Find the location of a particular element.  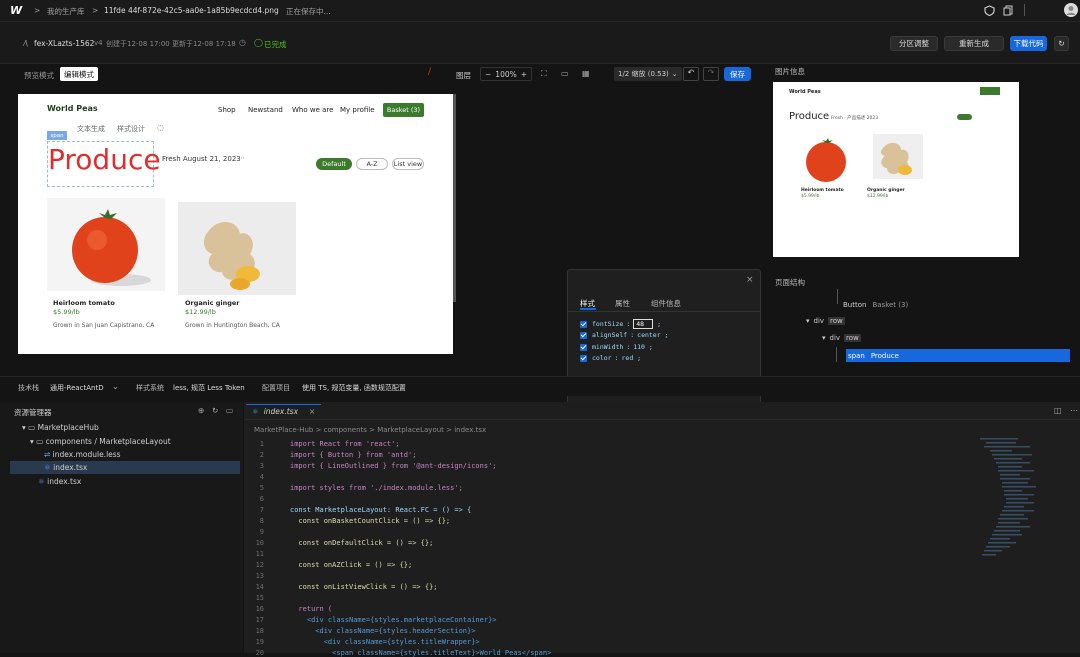

filter-default: Default is located at coordinates (334, 164).